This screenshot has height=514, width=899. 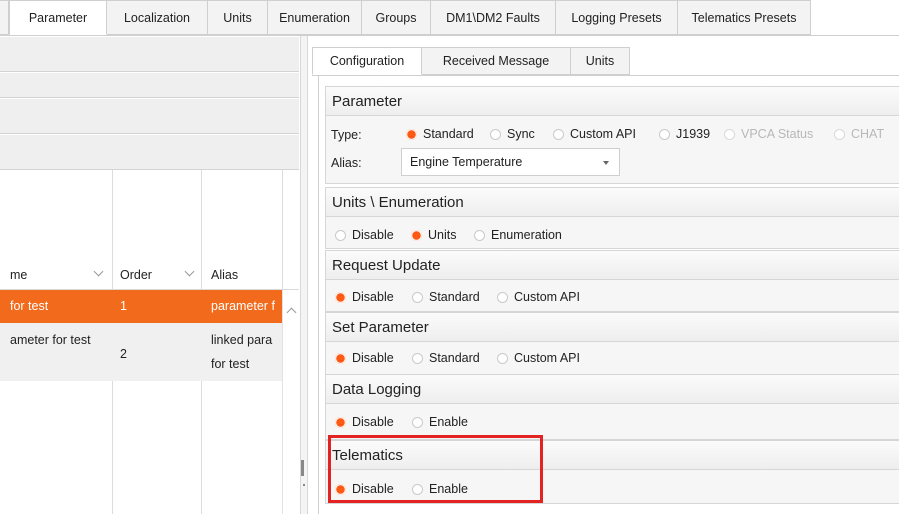 I want to click on radio-units-enumeration: Enumeration, so click(x=518, y=235).